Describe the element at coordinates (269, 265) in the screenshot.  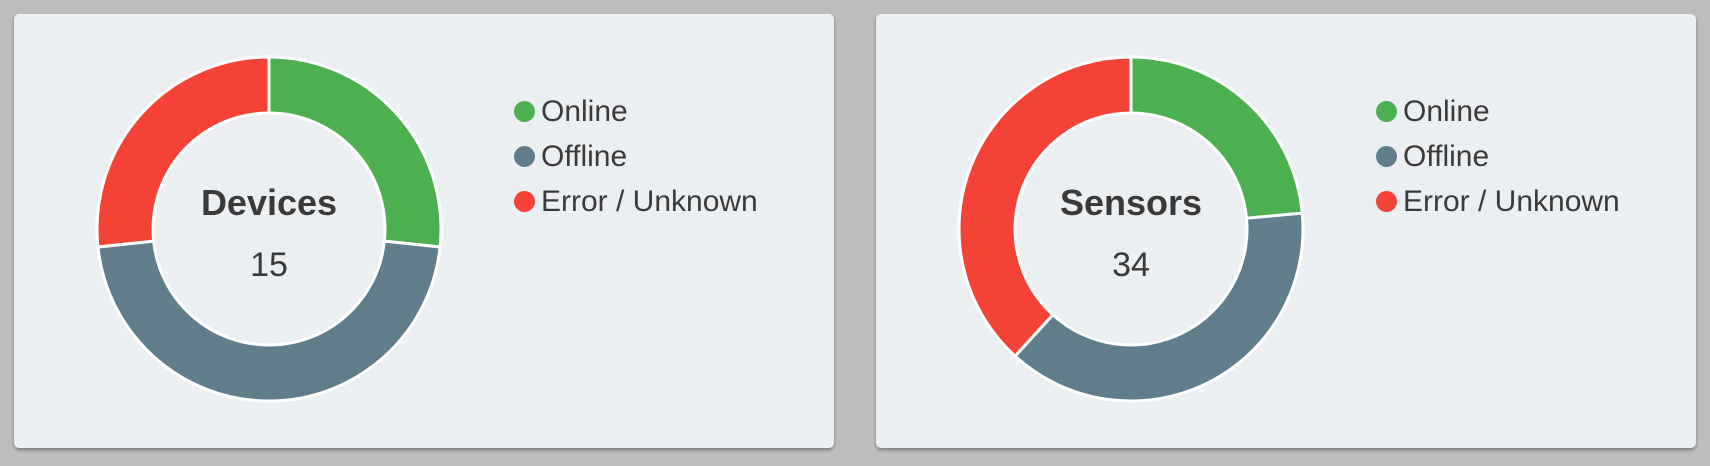
I see `devices-count: 15` at that location.